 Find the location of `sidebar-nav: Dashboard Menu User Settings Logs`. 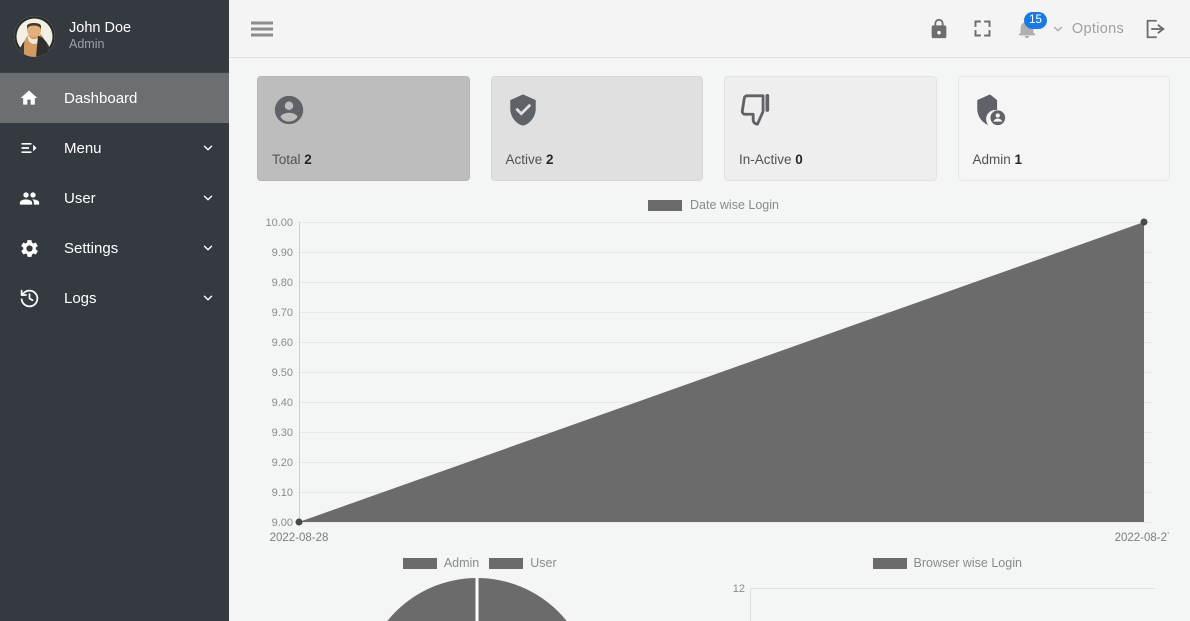

sidebar-nav: Dashboard Menu User Settings Logs is located at coordinates (114, 198).